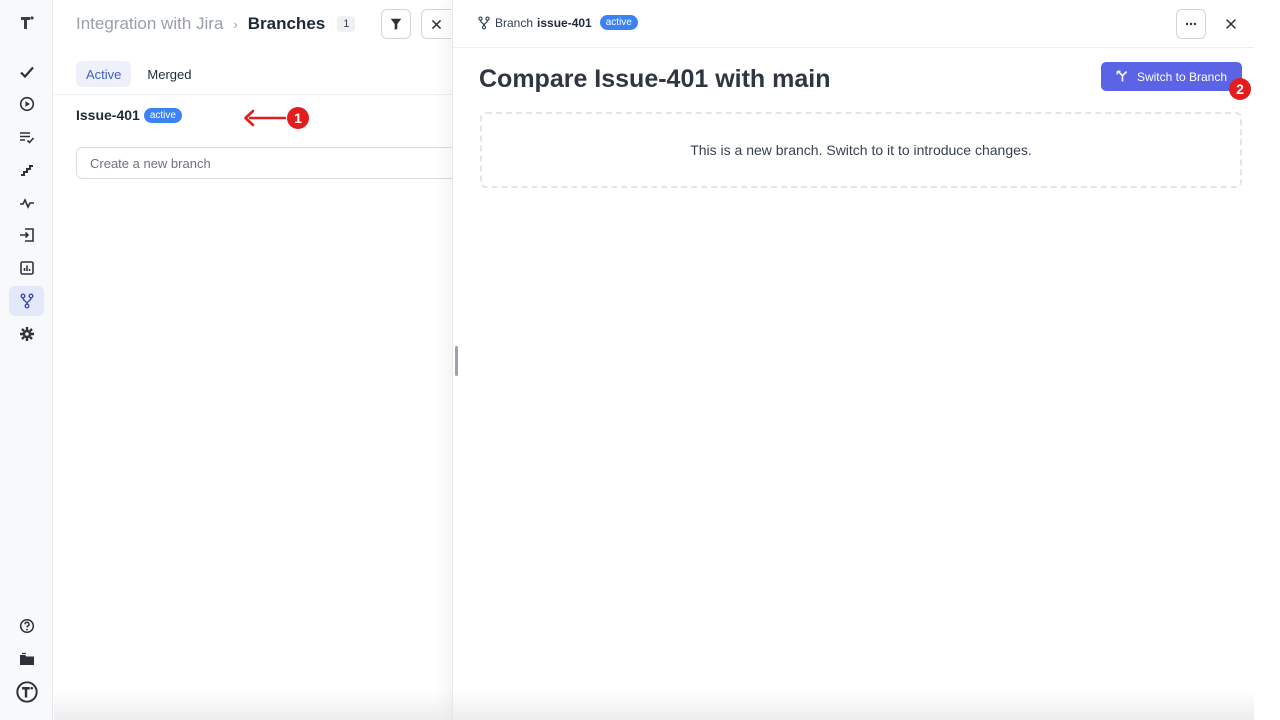 This screenshot has height=720, width=1280. Describe the element at coordinates (26, 235) in the screenshot. I see `import-icon` at that location.